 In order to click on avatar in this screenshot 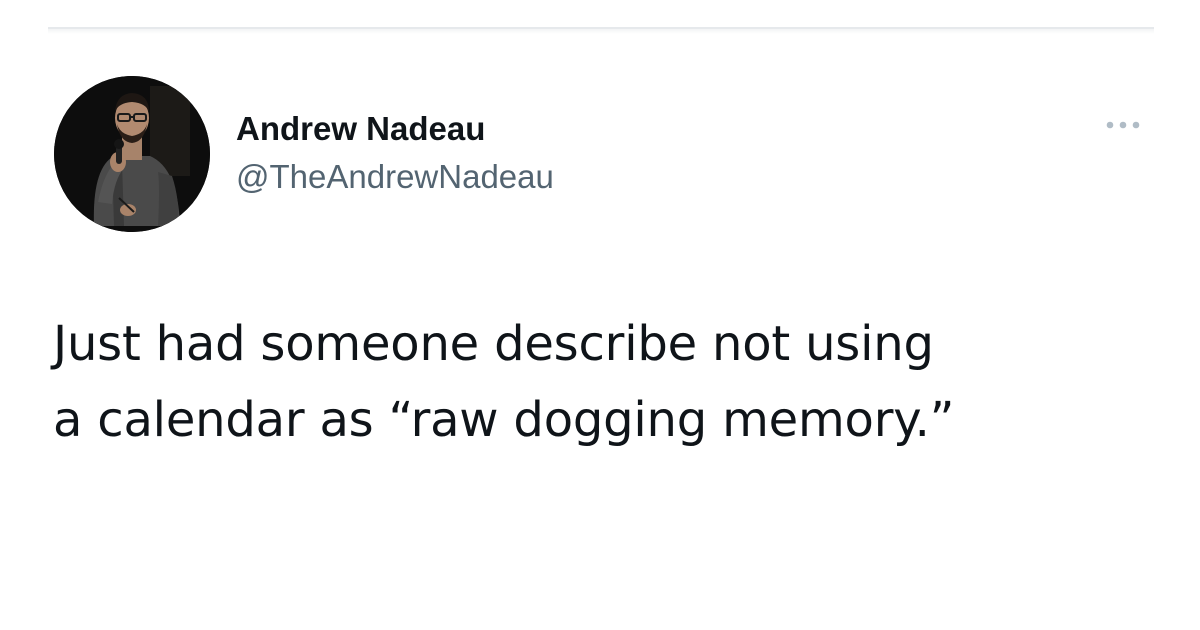, I will do `click(132, 154)`.